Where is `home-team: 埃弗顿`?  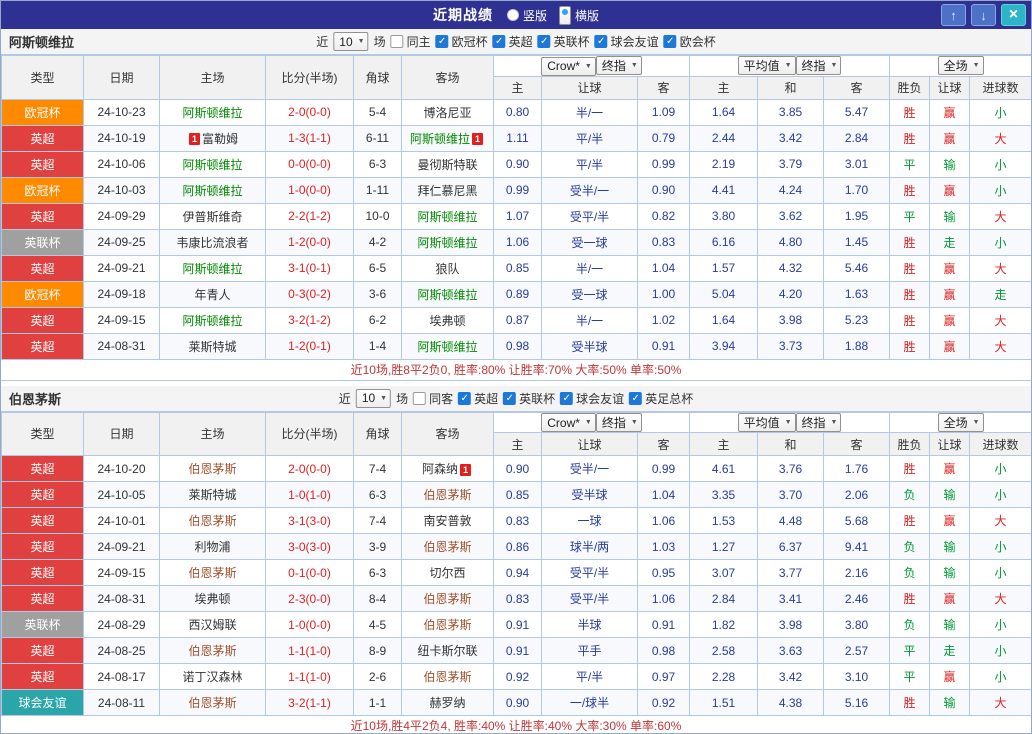
home-team: 埃弗顿 is located at coordinates (212, 598).